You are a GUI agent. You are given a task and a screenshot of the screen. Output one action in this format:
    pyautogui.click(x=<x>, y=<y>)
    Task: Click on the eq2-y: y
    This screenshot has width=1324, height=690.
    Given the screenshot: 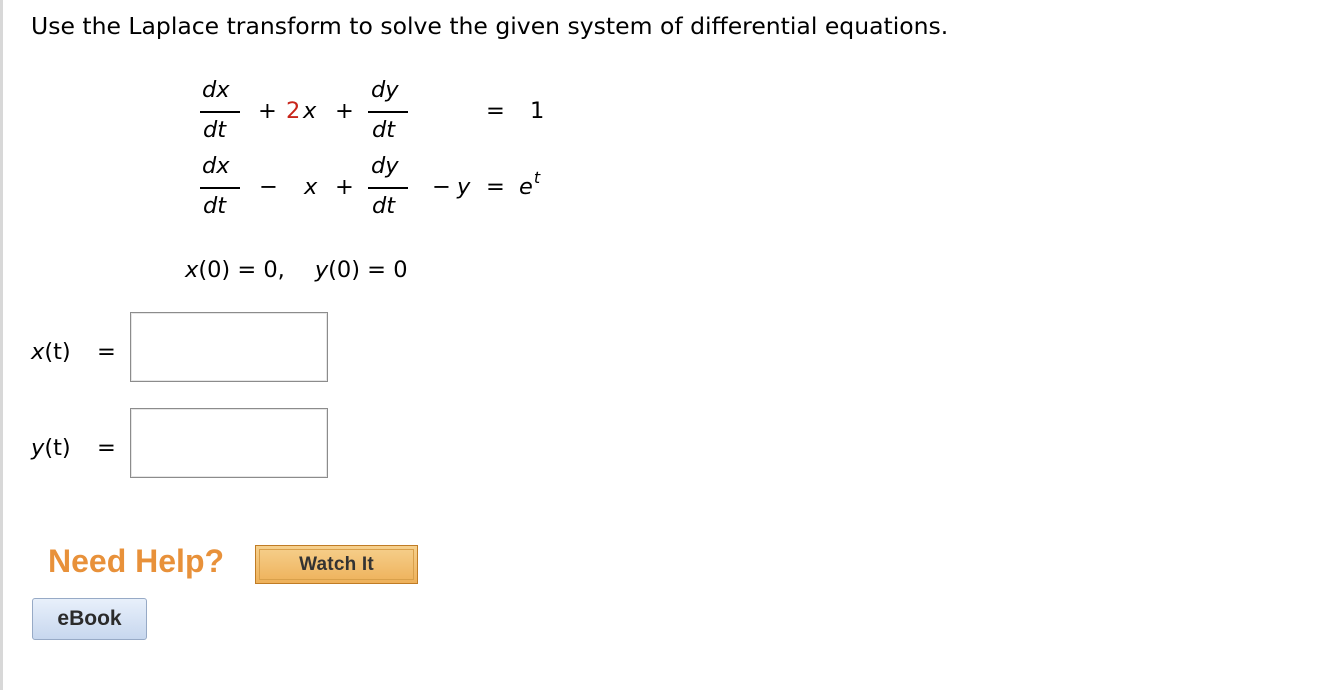 What is the action you would take?
    pyautogui.click(x=464, y=187)
    